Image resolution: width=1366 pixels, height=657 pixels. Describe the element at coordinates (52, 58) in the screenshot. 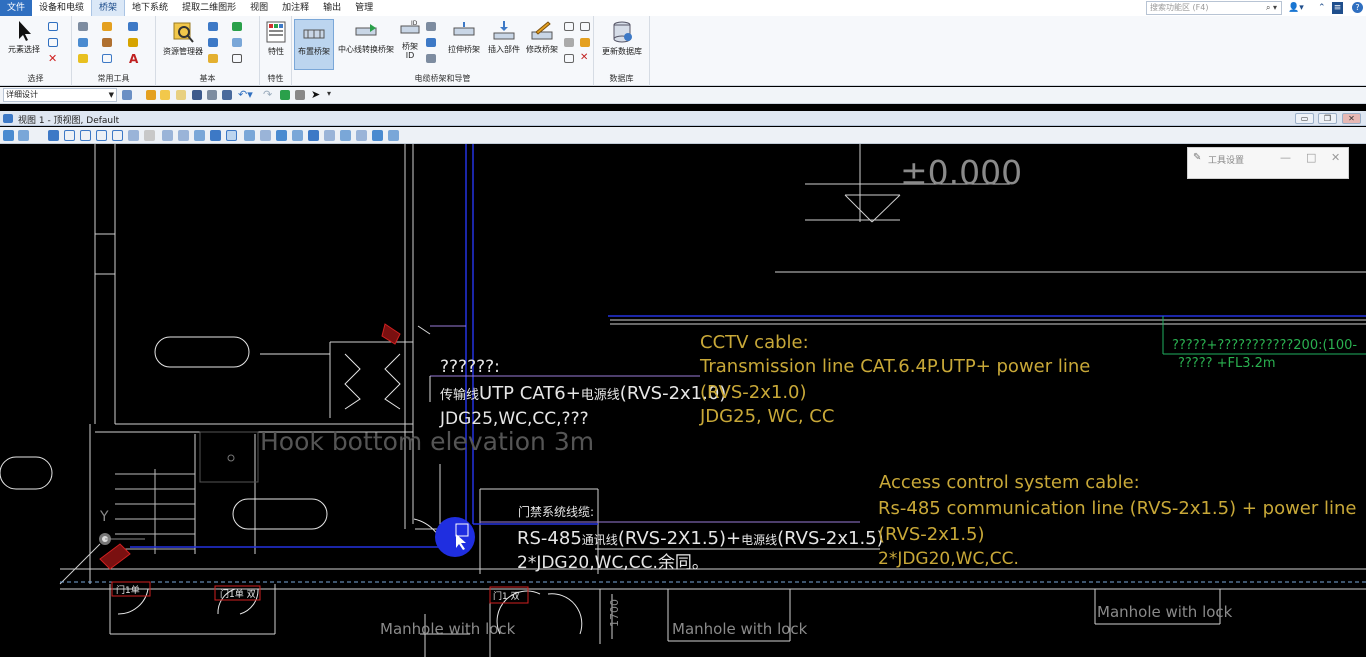

I see `deselect-icon: ✕` at that location.